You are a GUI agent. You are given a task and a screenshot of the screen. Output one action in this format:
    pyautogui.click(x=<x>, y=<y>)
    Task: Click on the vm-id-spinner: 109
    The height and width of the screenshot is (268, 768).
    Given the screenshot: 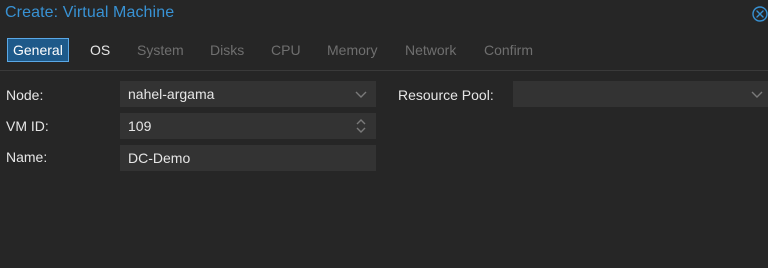 What is the action you would take?
    pyautogui.click(x=248, y=126)
    